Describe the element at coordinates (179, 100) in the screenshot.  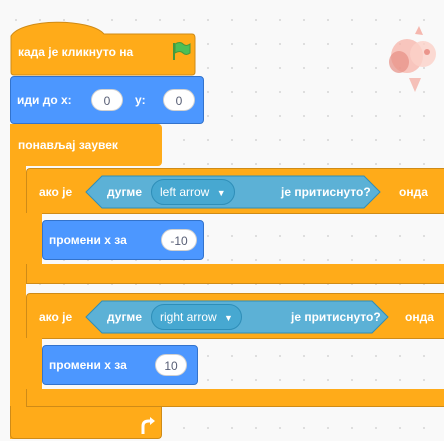
I see `y-input: 0` at that location.